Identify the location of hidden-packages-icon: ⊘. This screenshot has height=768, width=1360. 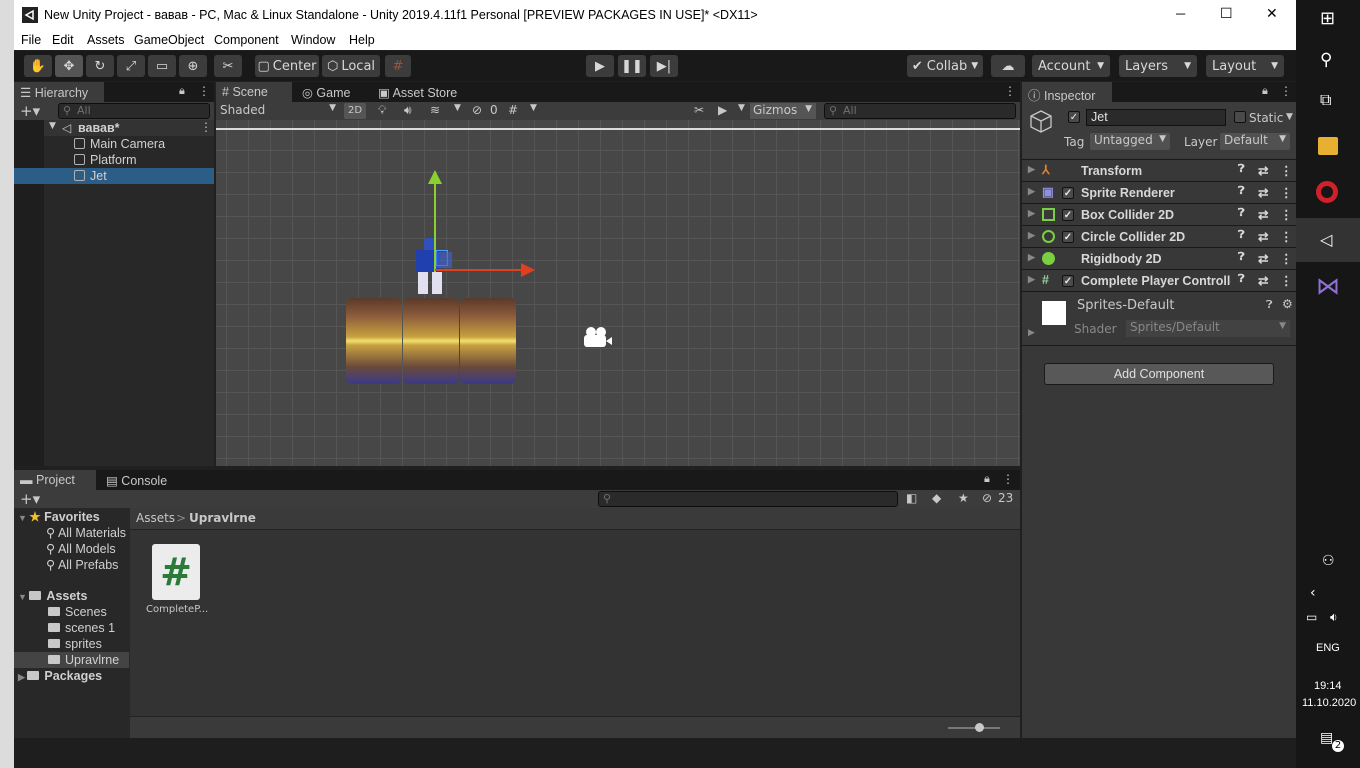
(987, 498).